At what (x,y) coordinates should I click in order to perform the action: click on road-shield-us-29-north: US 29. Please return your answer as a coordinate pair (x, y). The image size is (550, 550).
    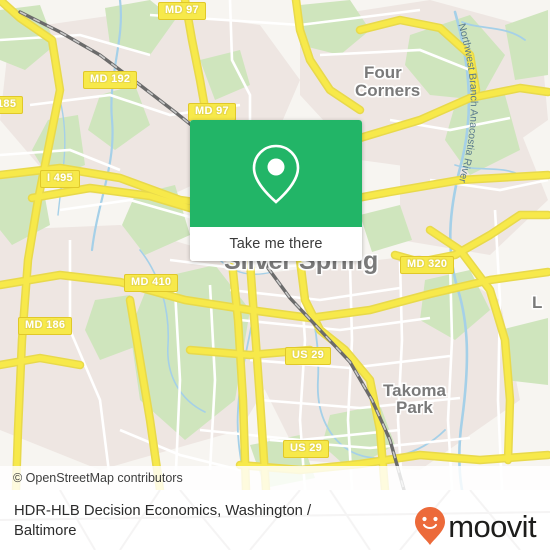
    Looking at the image, I should click on (308, 356).